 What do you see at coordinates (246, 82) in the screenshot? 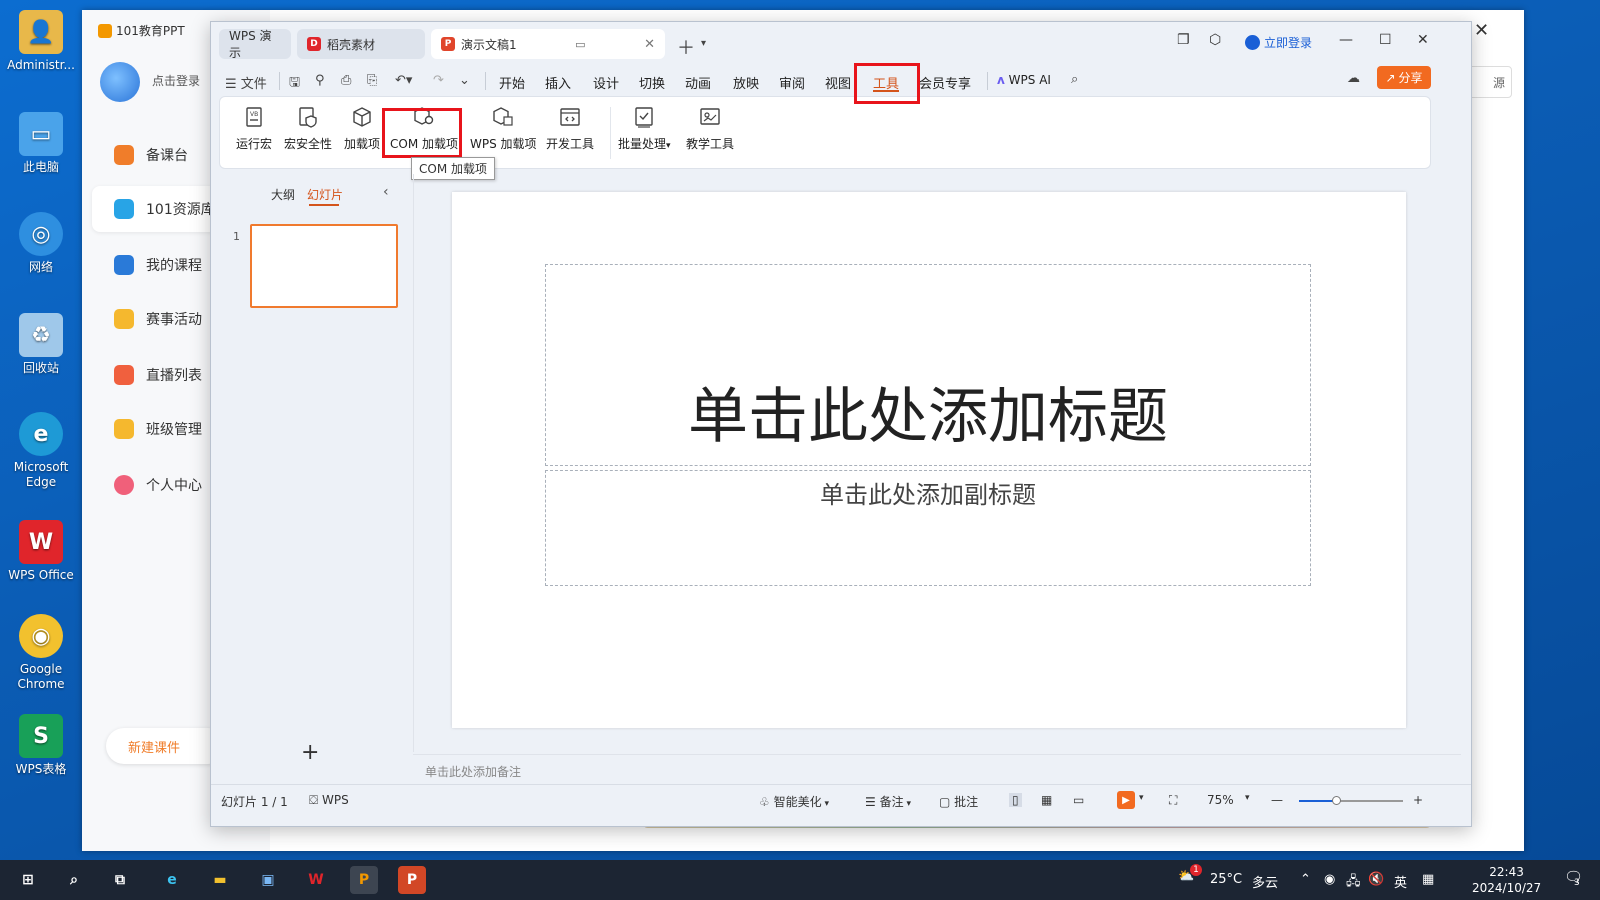
I see `file-menu: ☰ 文件` at bounding box center [246, 82].